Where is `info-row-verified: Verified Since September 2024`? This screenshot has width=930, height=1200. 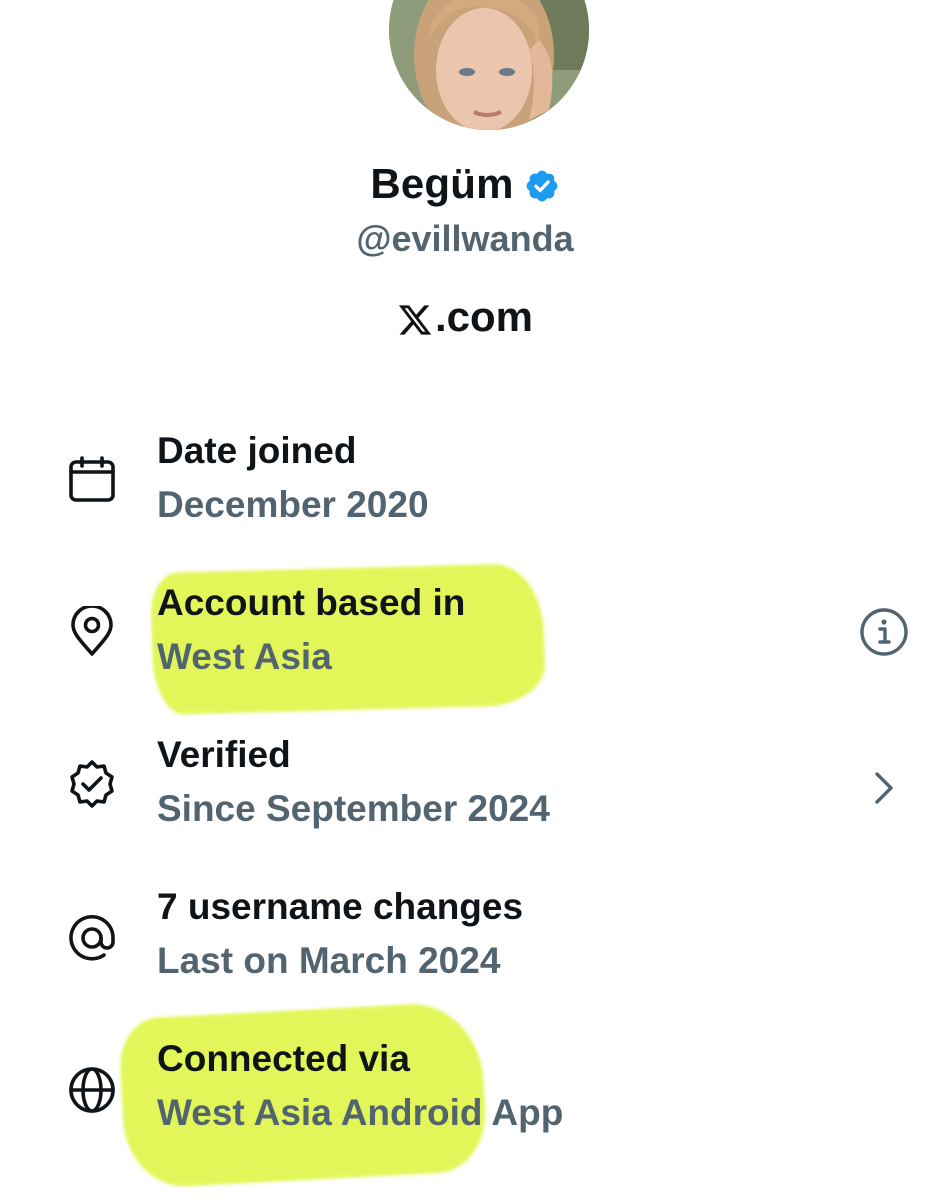
info-row-verified: Verified Since September 2024 is located at coordinates (465, 789).